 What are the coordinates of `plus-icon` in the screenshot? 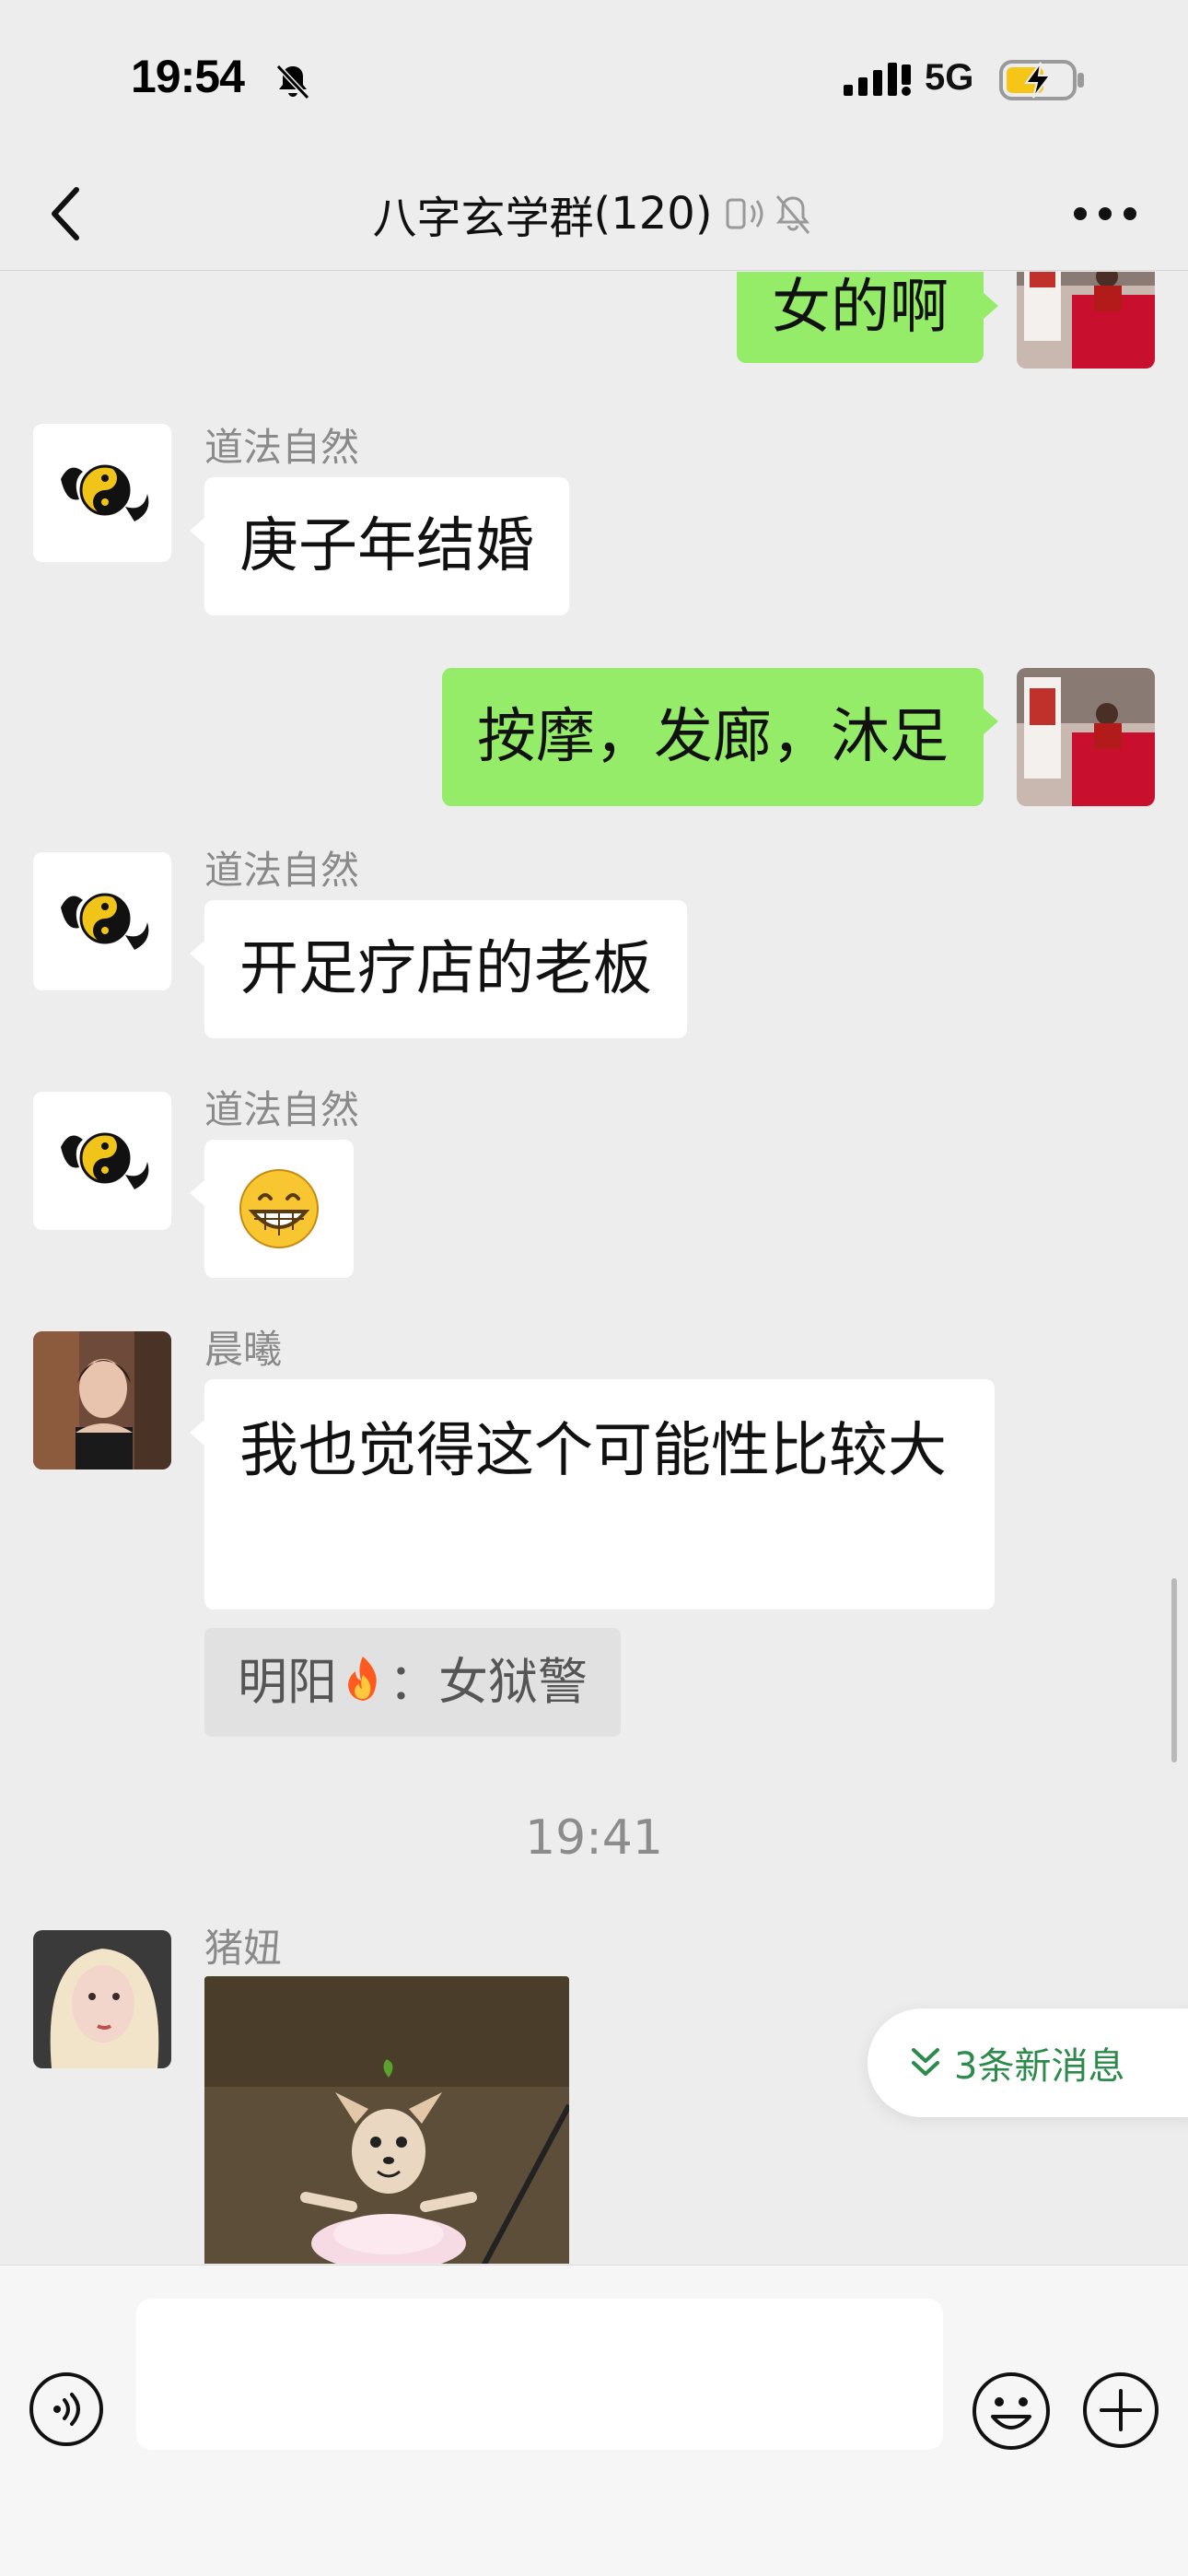 It's located at (1120, 2410).